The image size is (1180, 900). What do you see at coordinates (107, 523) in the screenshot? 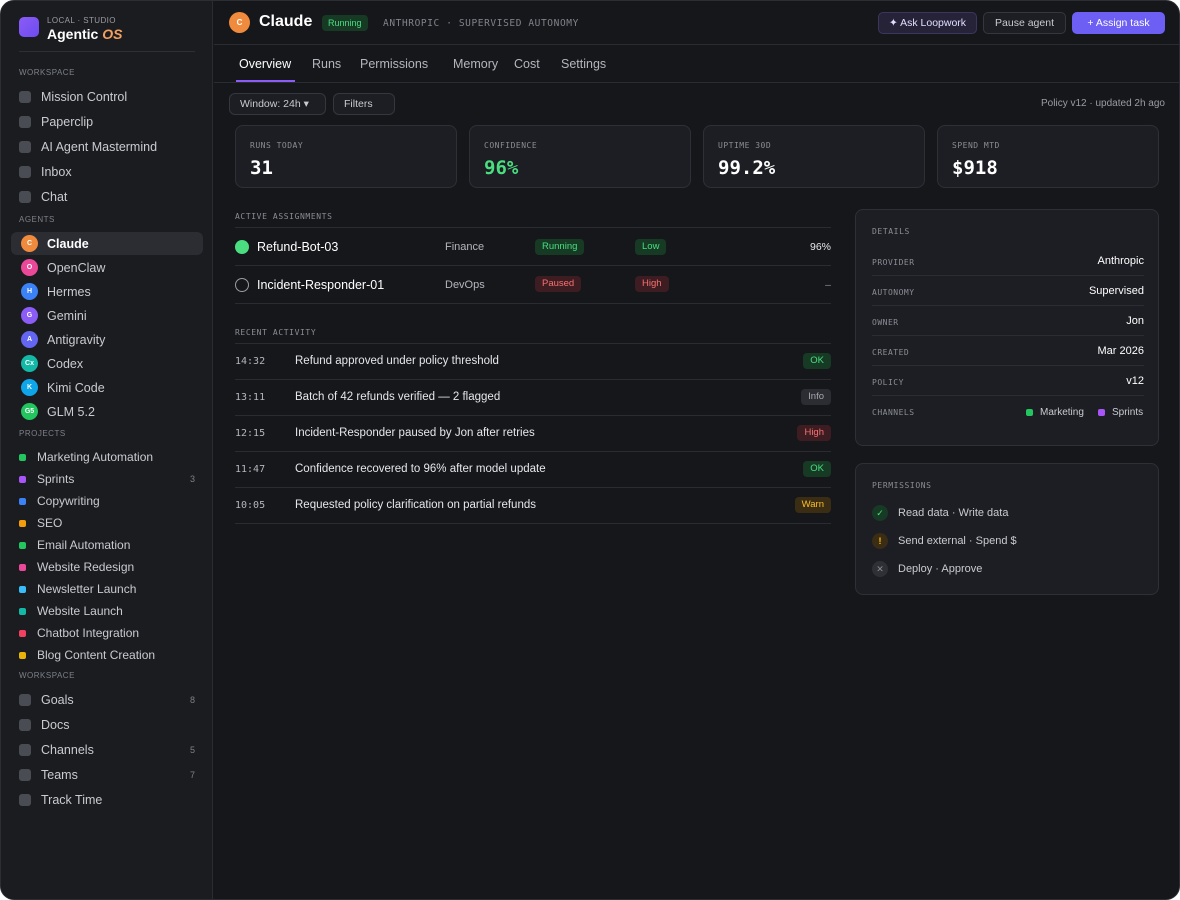
I see `sidebar-project-seo: SEO` at bounding box center [107, 523].